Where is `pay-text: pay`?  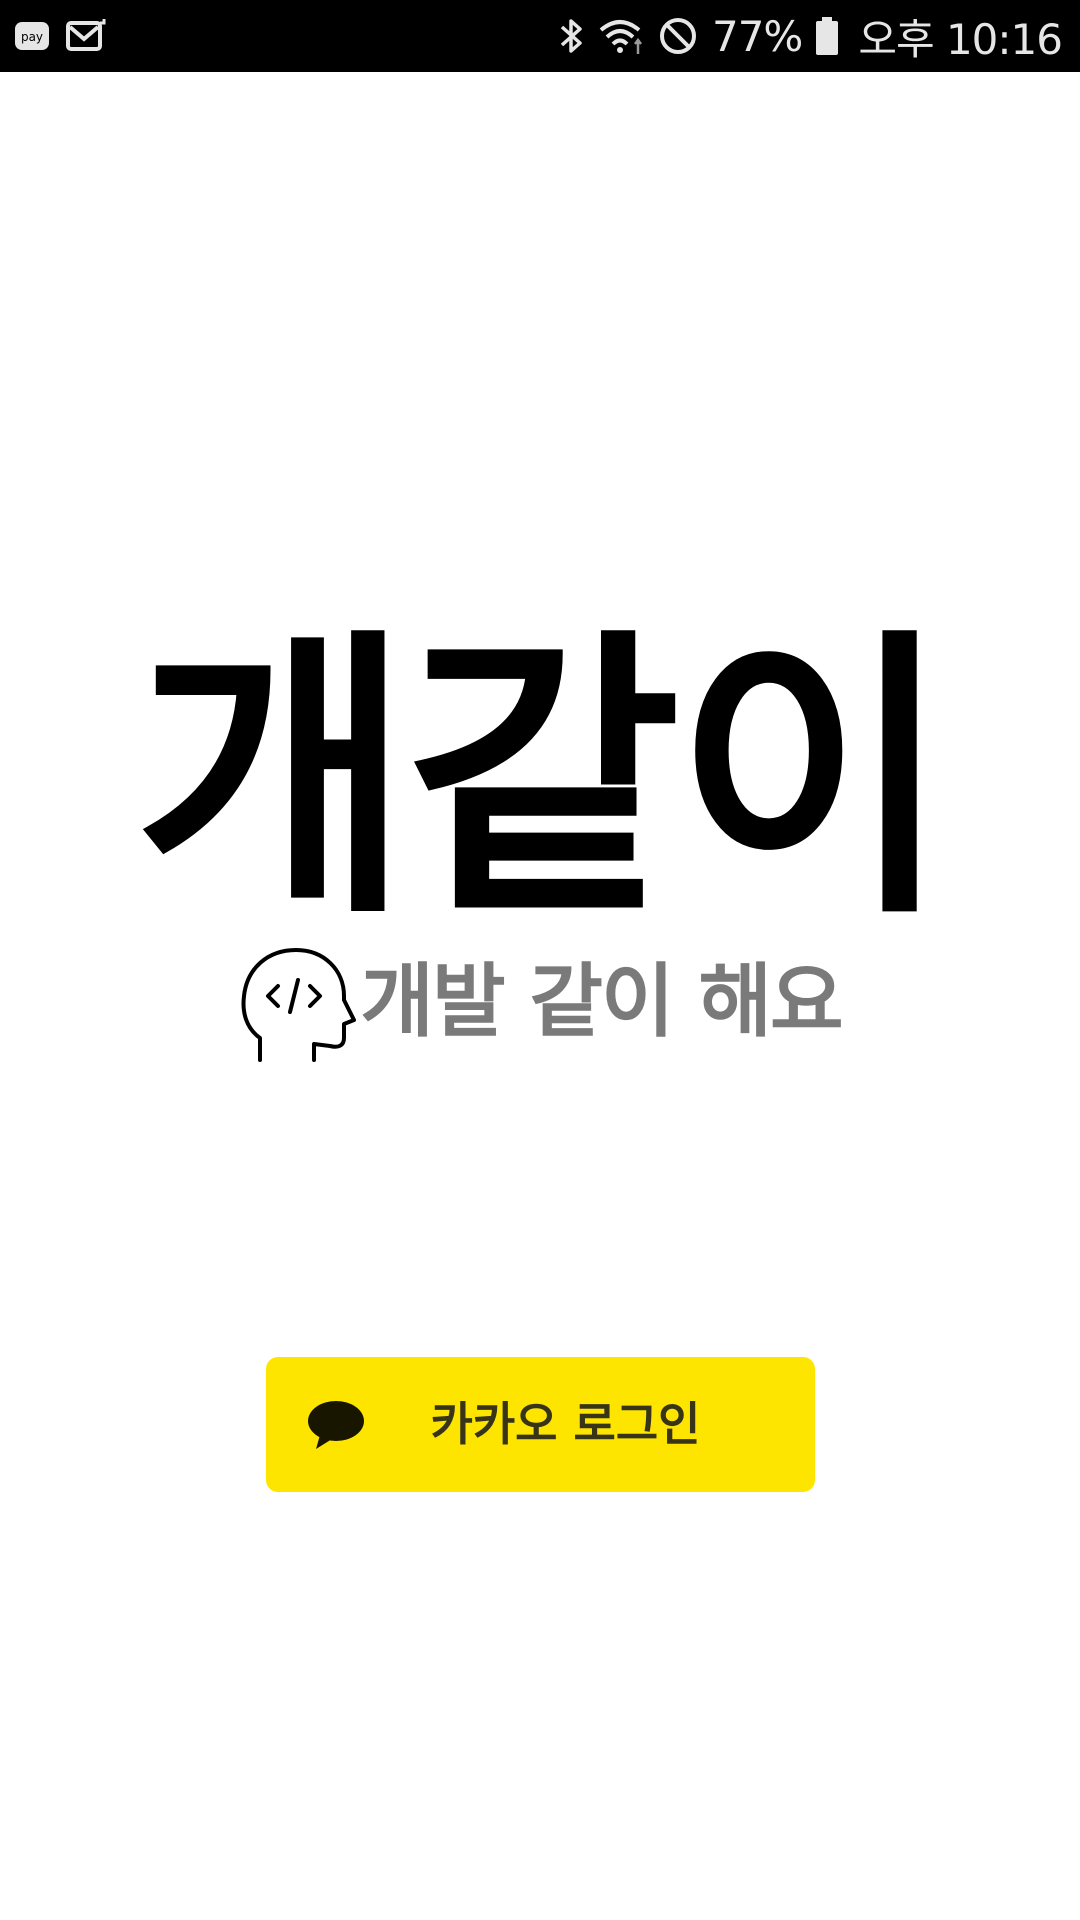
pay-text: pay is located at coordinates (32, 37).